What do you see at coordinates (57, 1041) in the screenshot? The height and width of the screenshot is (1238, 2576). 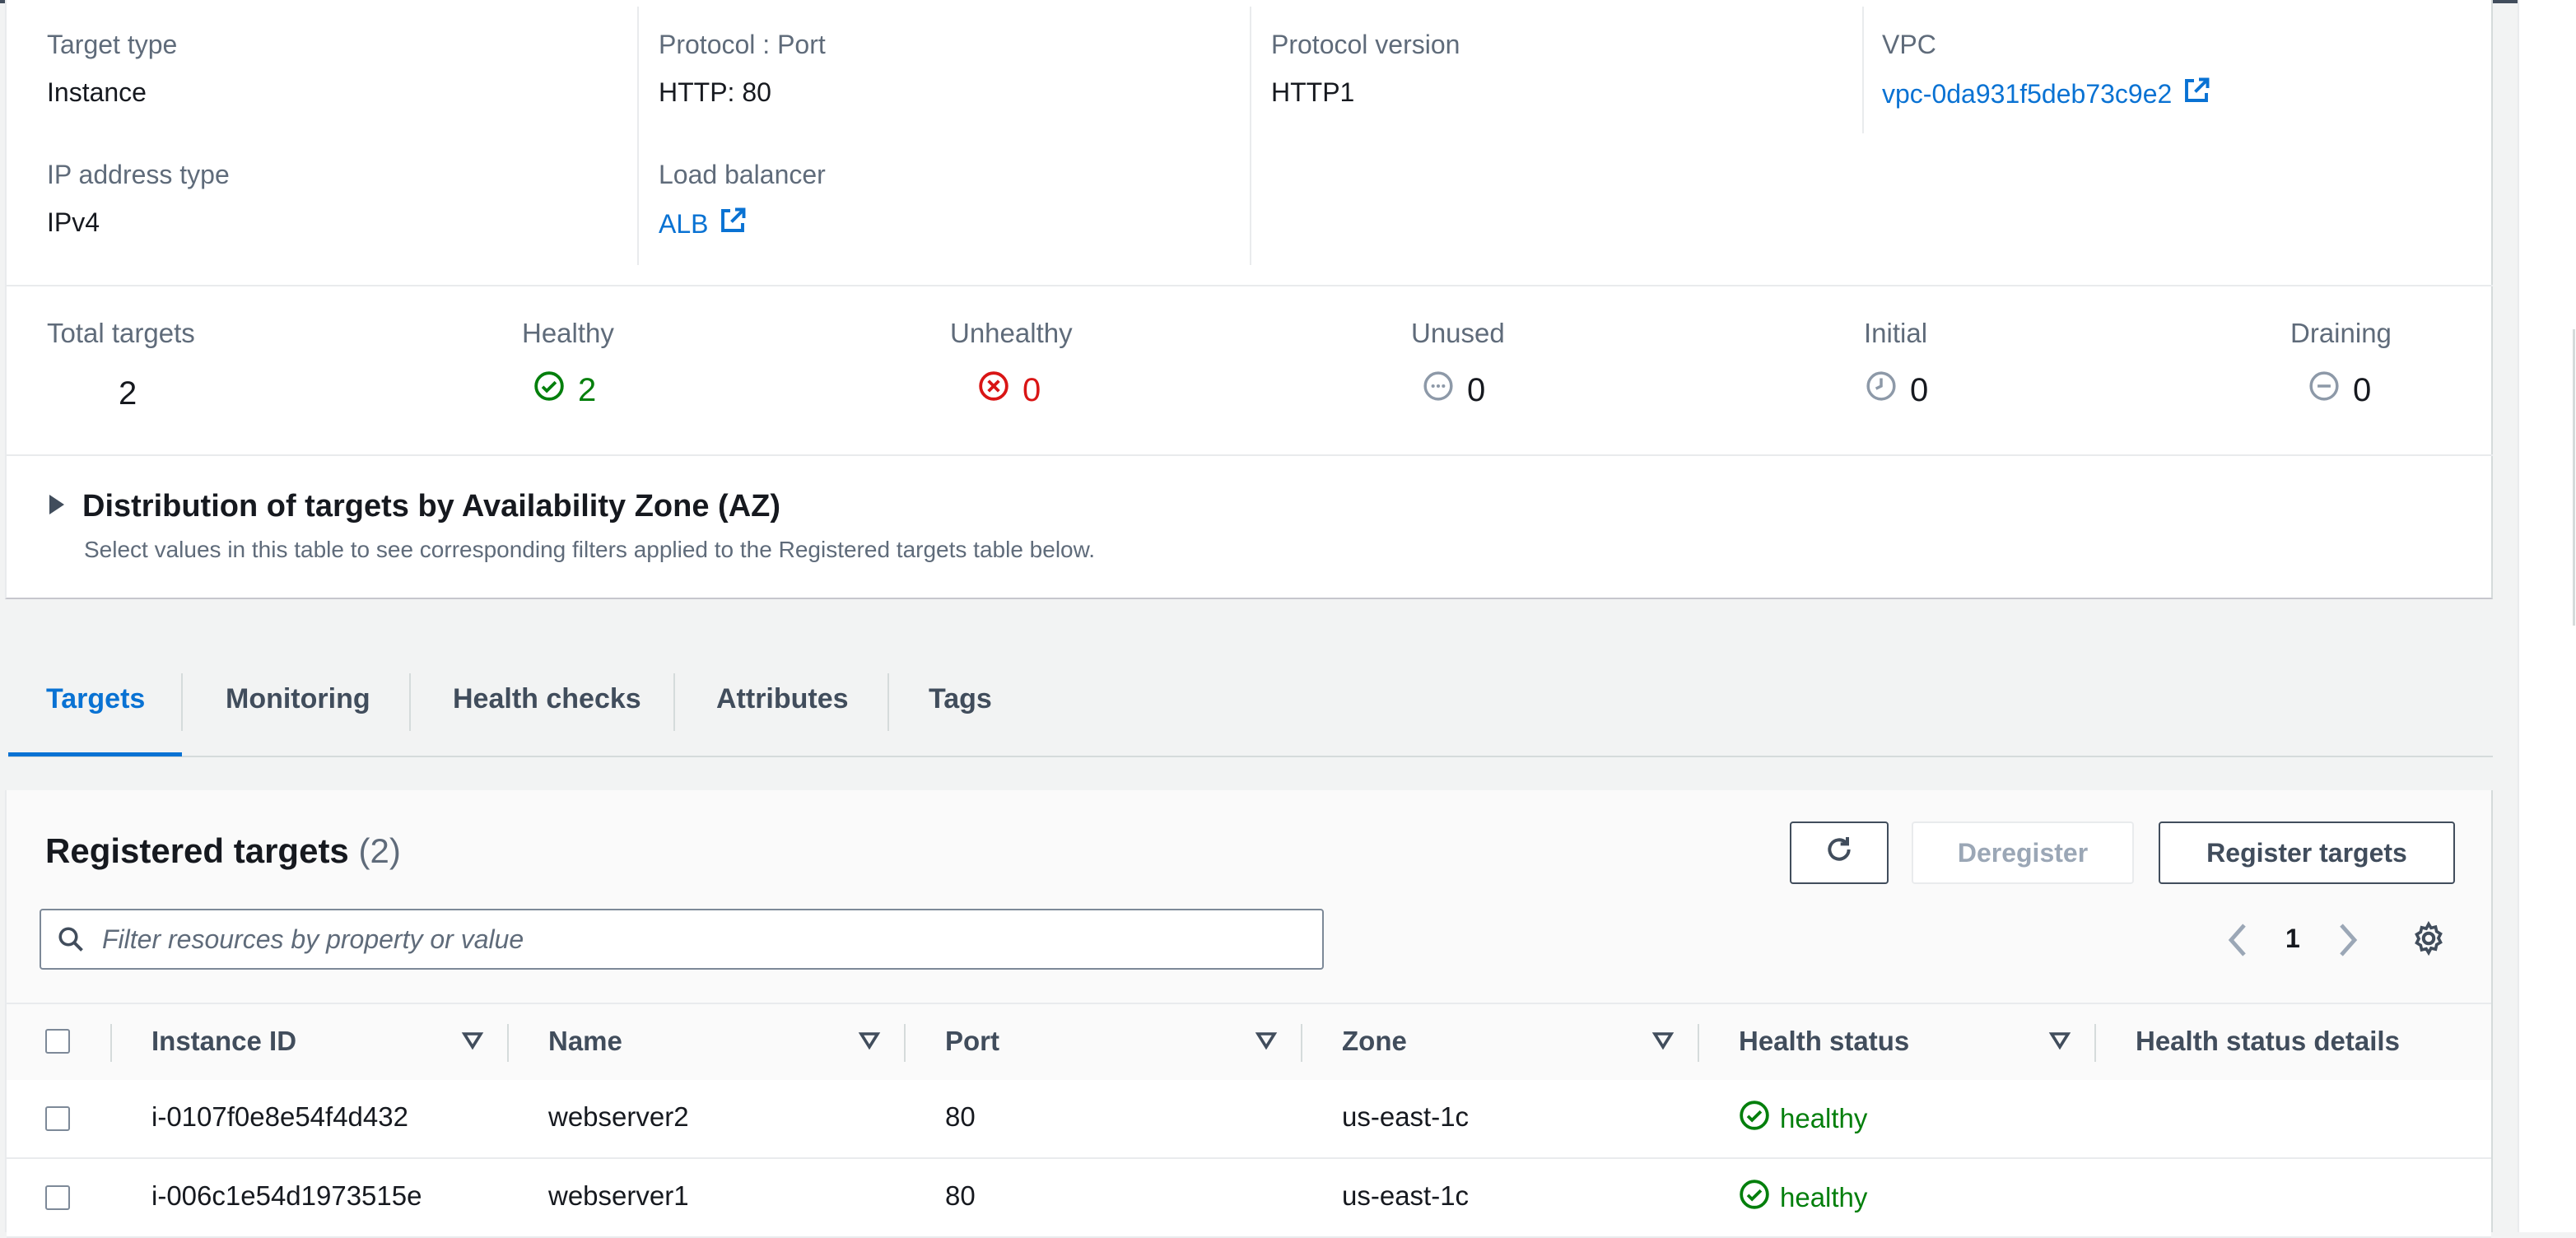 I see `select-all-checkbox` at bounding box center [57, 1041].